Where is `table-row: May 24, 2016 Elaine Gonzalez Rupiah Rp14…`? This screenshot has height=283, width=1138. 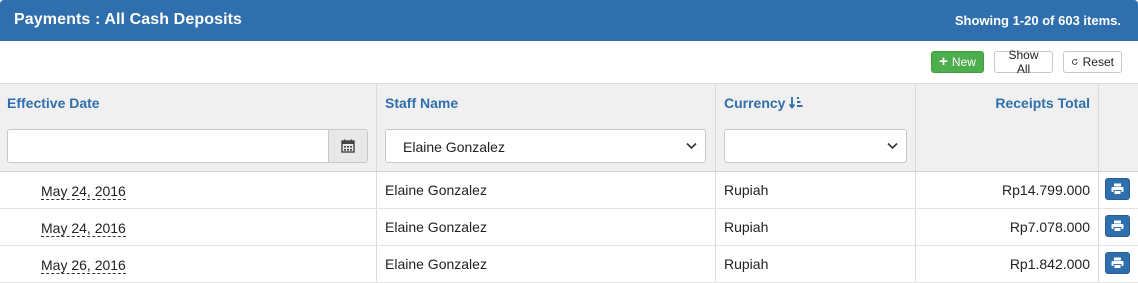
table-row: May 24, 2016 Elaine Gonzalez Rupiah Rp14… is located at coordinates (569, 190).